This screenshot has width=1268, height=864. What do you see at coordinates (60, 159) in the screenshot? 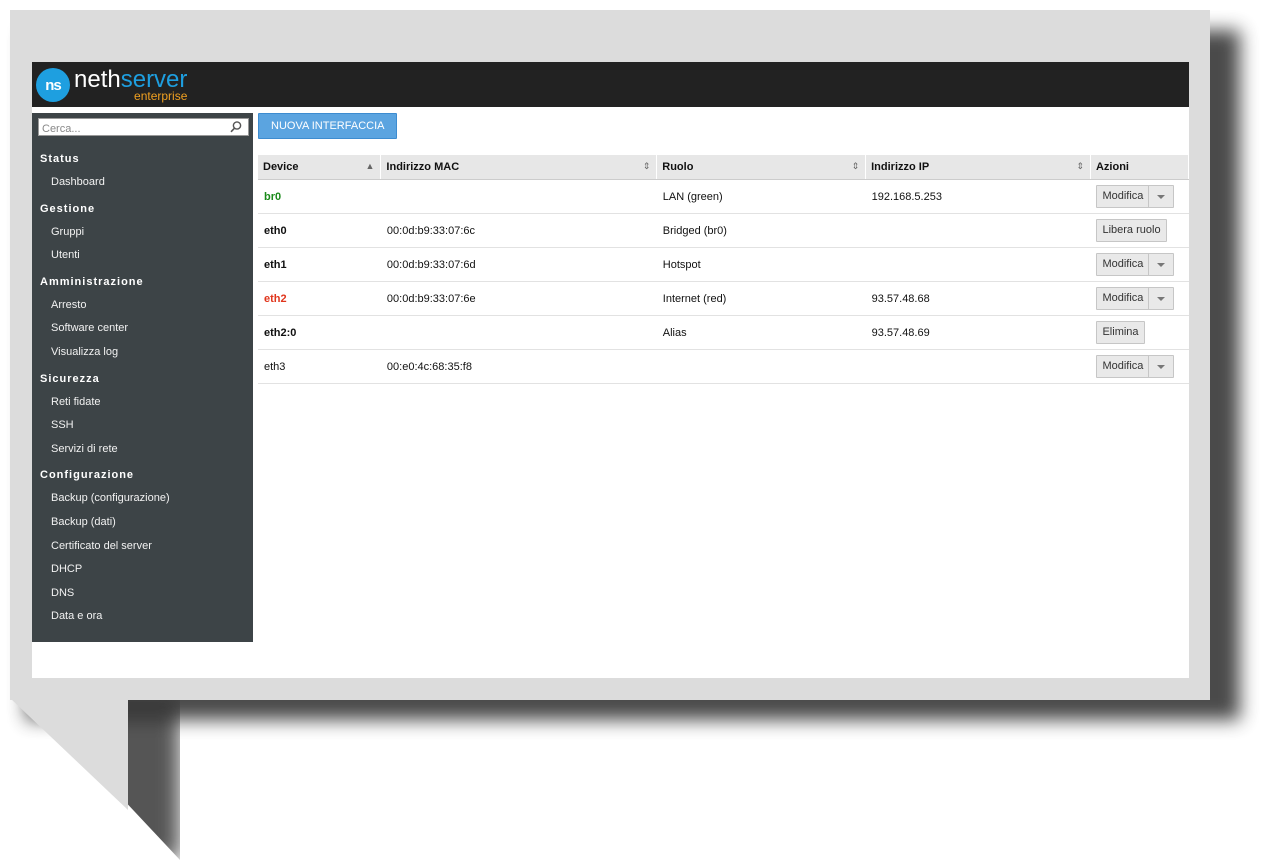
I see `sidebar-section-title: Status` at bounding box center [60, 159].